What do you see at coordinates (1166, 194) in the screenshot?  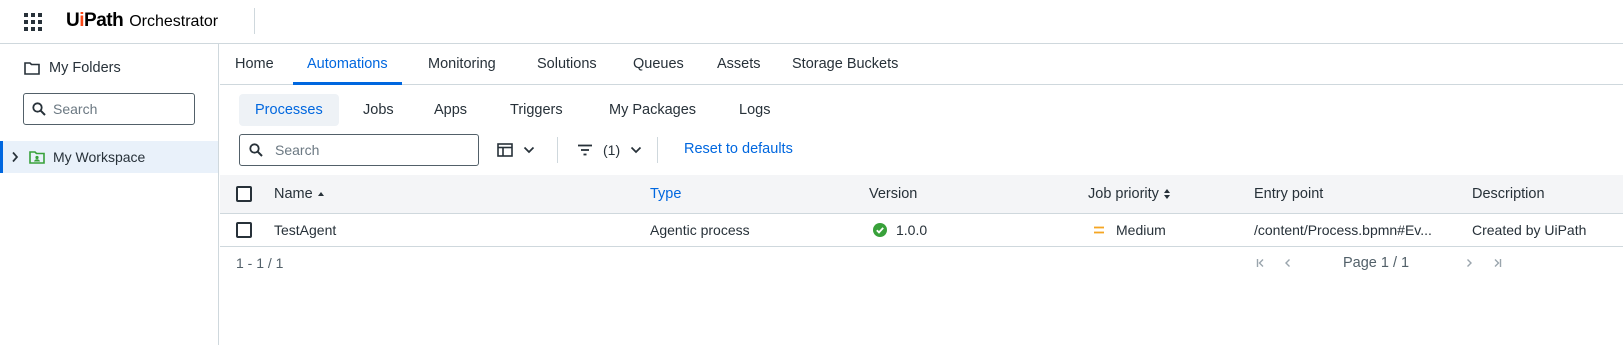 I see `sort-icon` at bounding box center [1166, 194].